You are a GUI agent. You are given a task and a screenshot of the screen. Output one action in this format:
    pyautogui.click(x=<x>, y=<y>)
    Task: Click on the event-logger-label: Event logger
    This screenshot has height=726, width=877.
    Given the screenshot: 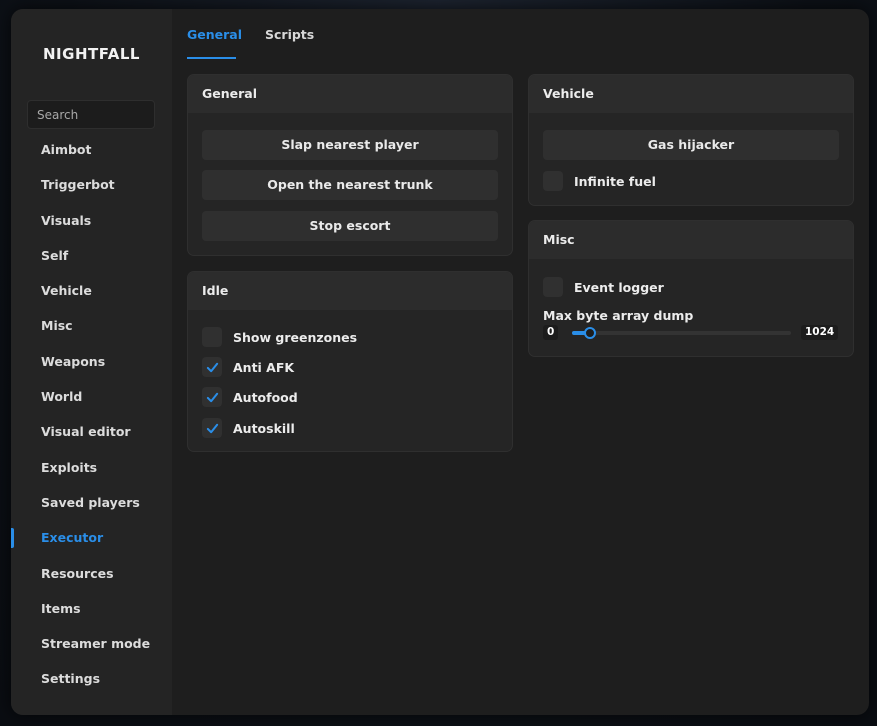 What is the action you would take?
    pyautogui.click(x=619, y=287)
    